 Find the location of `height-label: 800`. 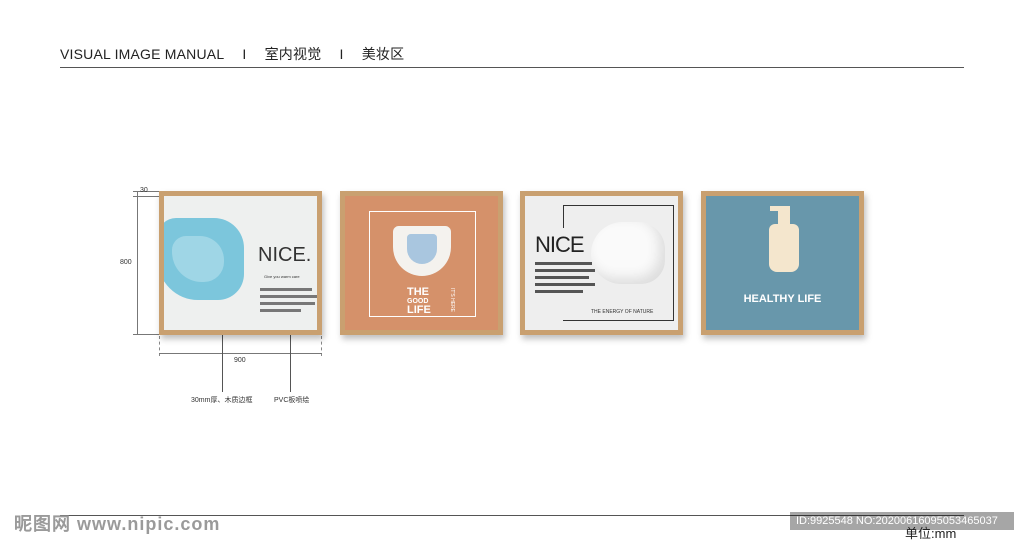

height-label: 800 is located at coordinates (126, 262).